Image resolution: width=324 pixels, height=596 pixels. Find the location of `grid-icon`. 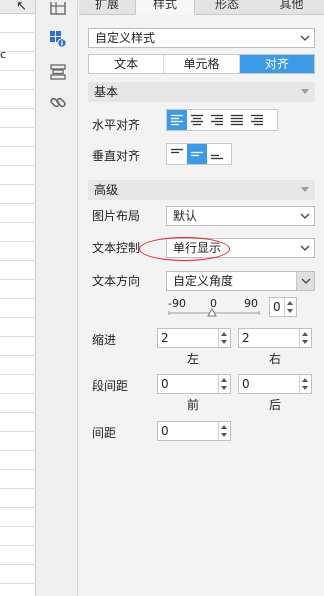

grid-icon is located at coordinates (58, 9).